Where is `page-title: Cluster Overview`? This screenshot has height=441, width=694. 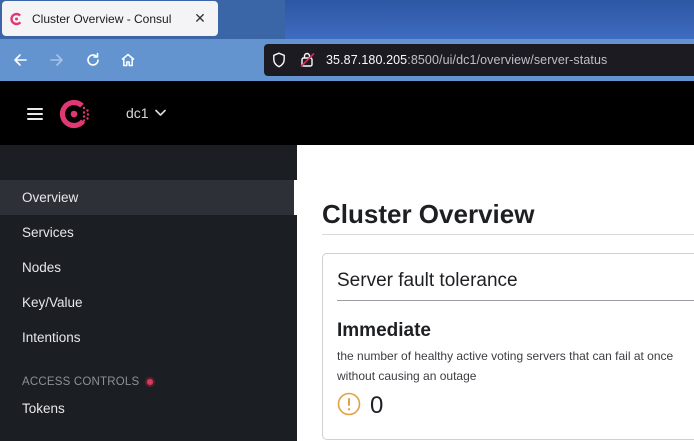
page-title: Cluster Overview is located at coordinates (428, 214).